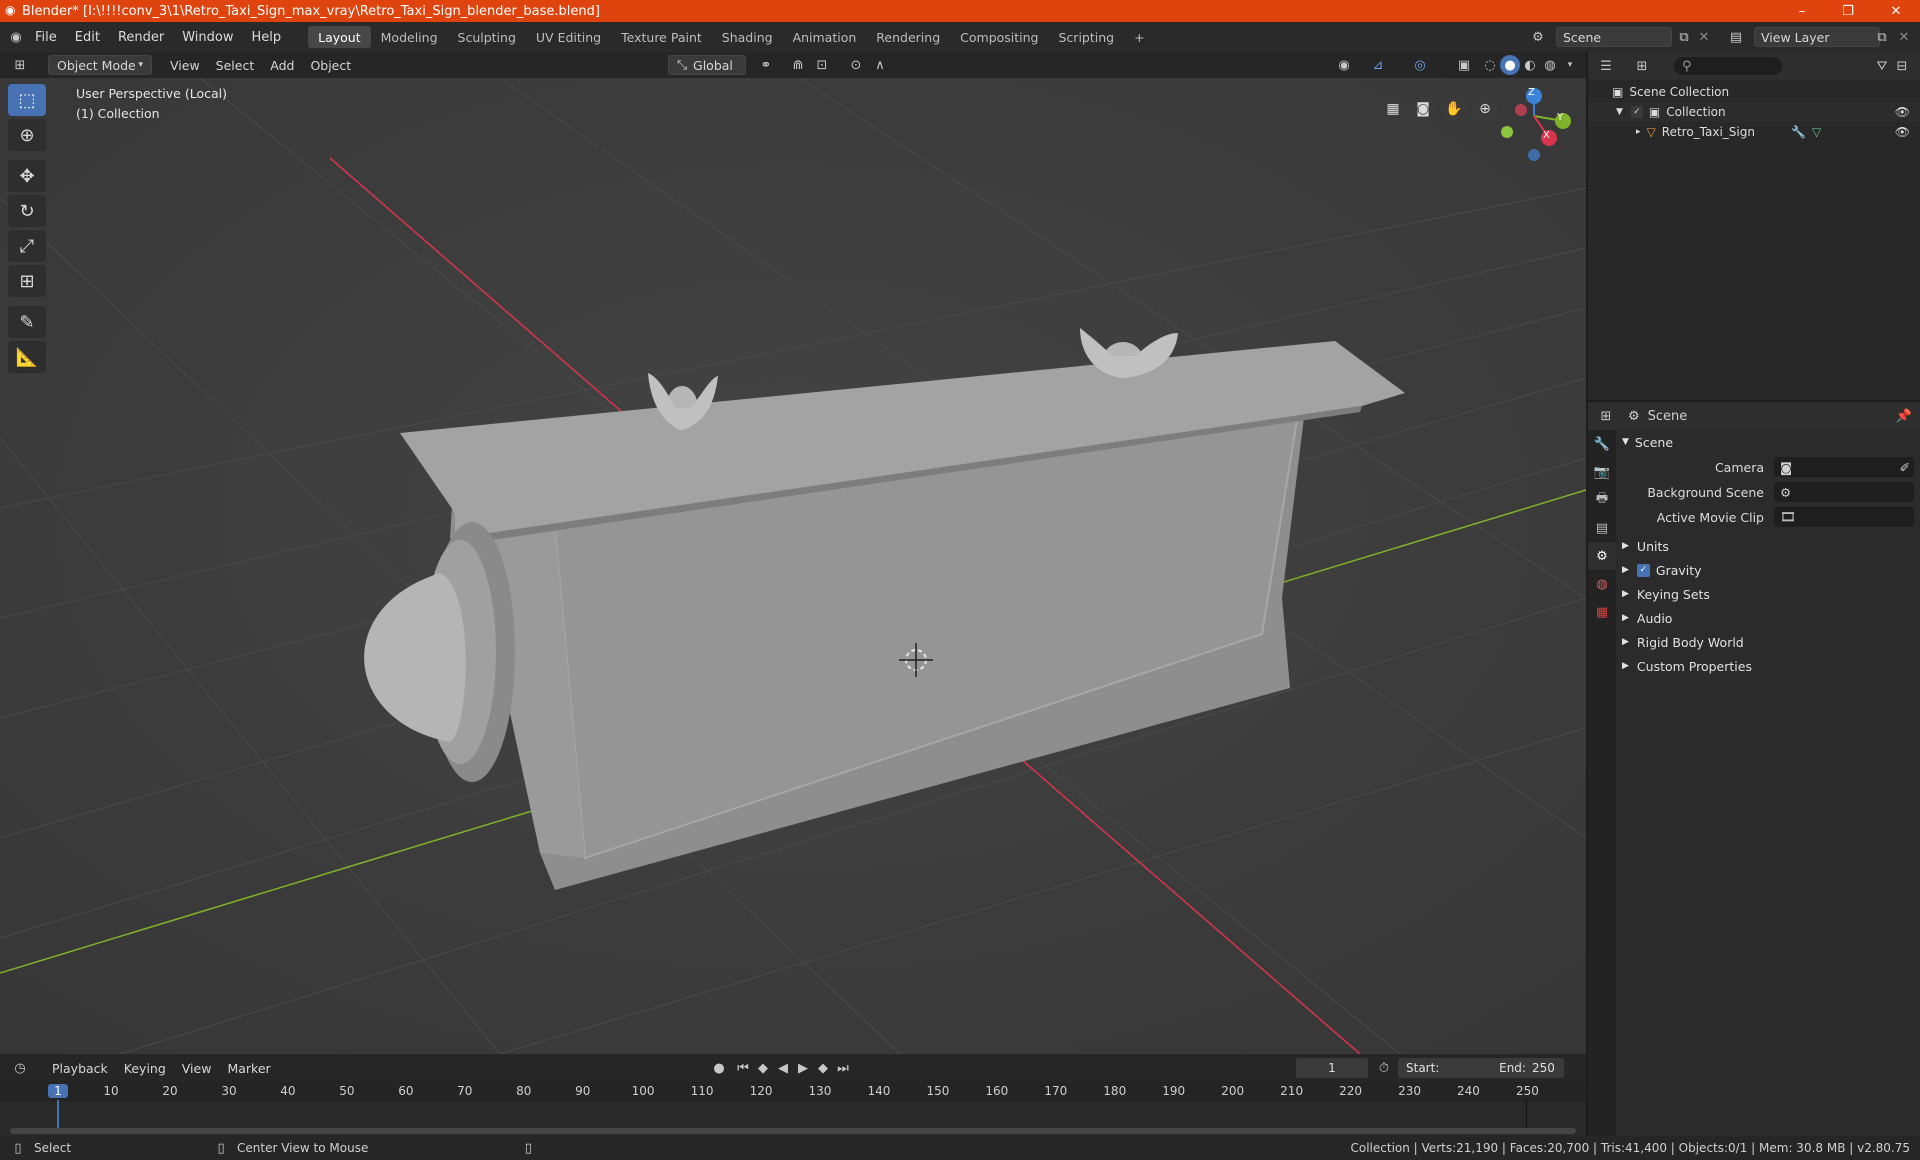 The image size is (1920, 1160). What do you see at coordinates (1614, 37) in the screenshot?
I see `scene-field: Scene` at bounding box center [1614, 37].